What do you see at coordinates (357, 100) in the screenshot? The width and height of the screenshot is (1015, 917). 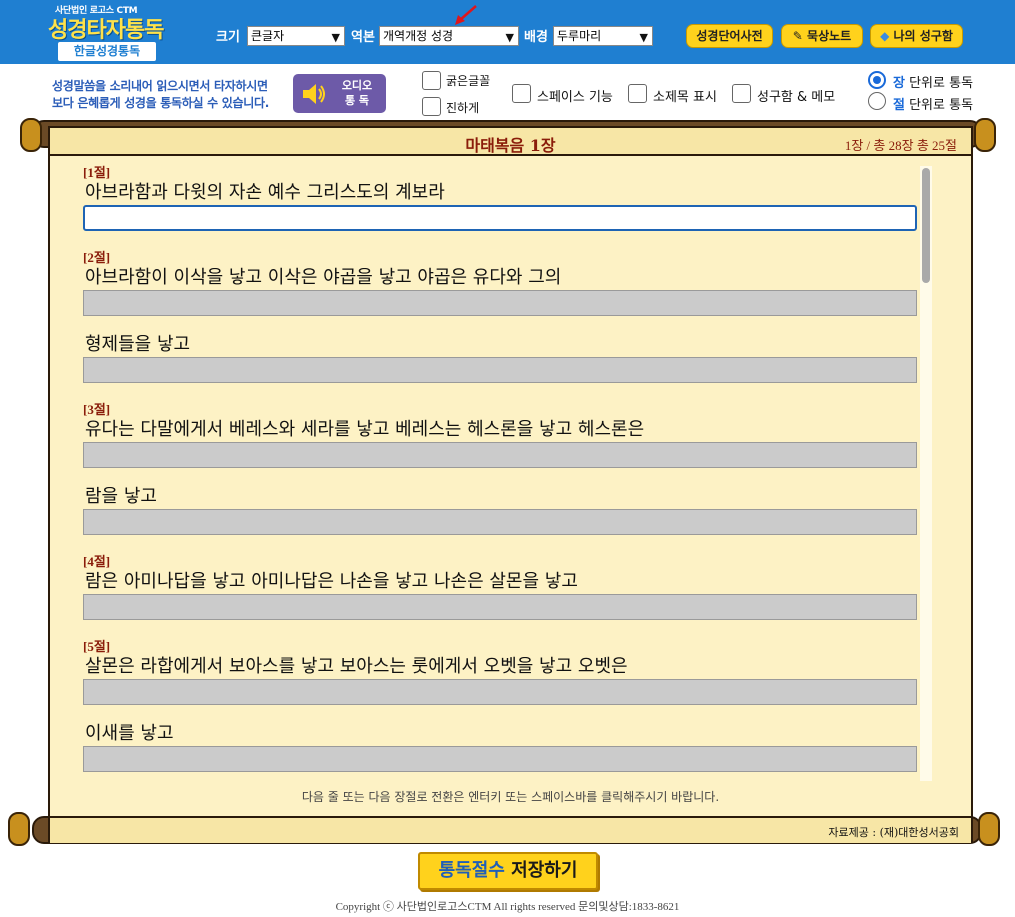 I see `audio-label-line-2: 통 독` at bounding box center [357, 100].